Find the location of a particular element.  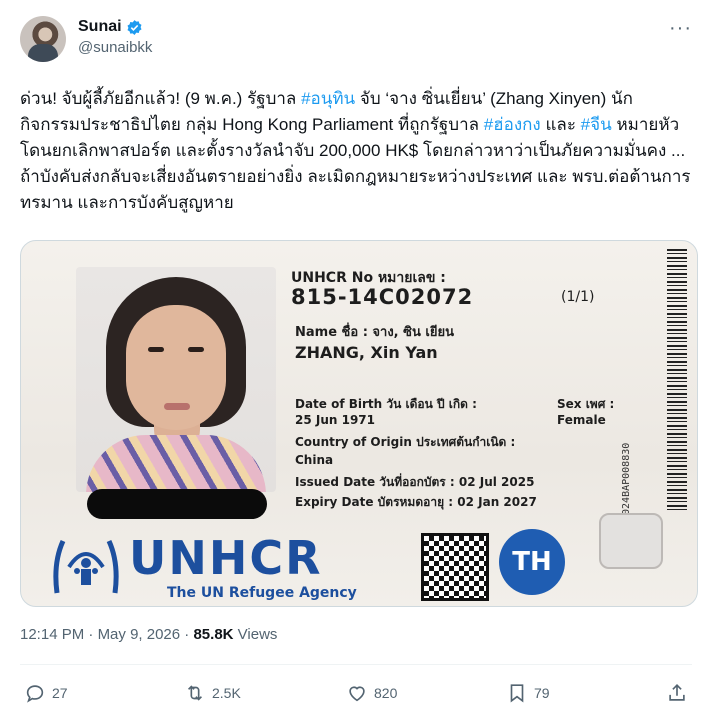

unhcr-tagline: The UN Refugee Agency is located at coordinates (262, 593).